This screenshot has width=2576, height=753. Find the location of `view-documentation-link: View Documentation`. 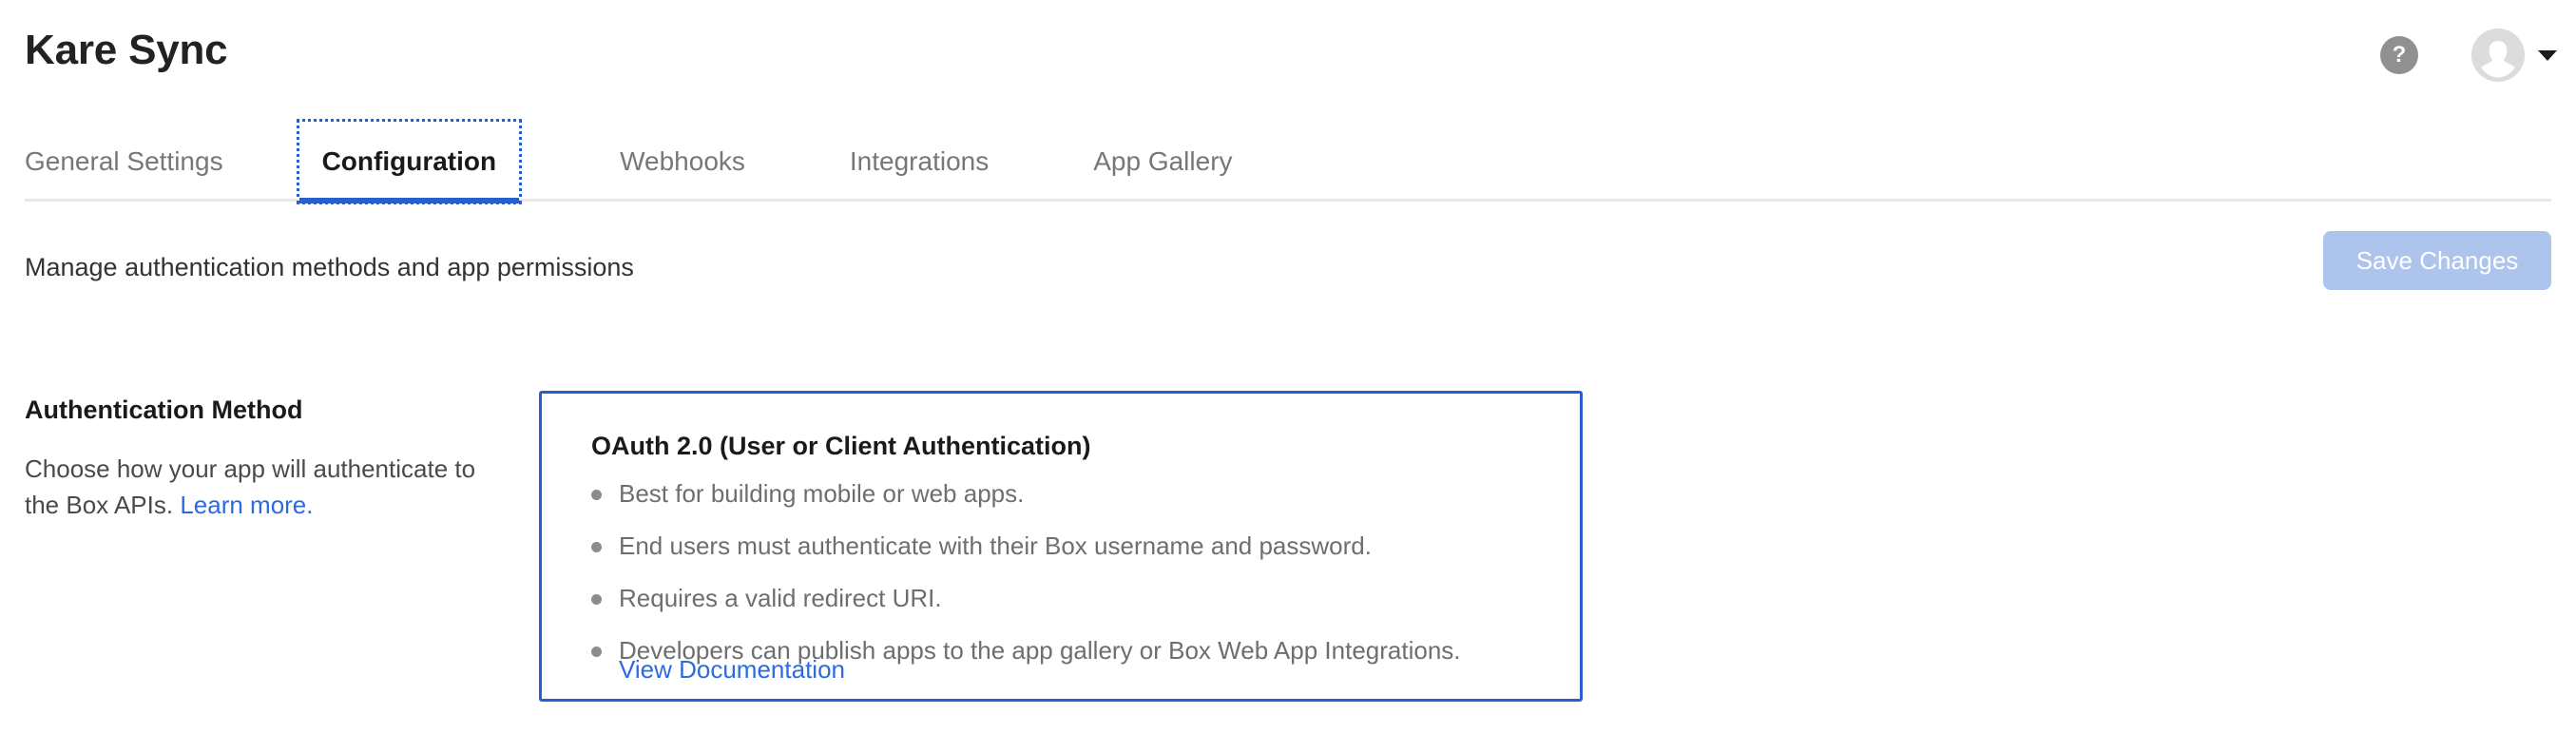

view-documentation-link: View Documentation is located at coordinates (732, 670).